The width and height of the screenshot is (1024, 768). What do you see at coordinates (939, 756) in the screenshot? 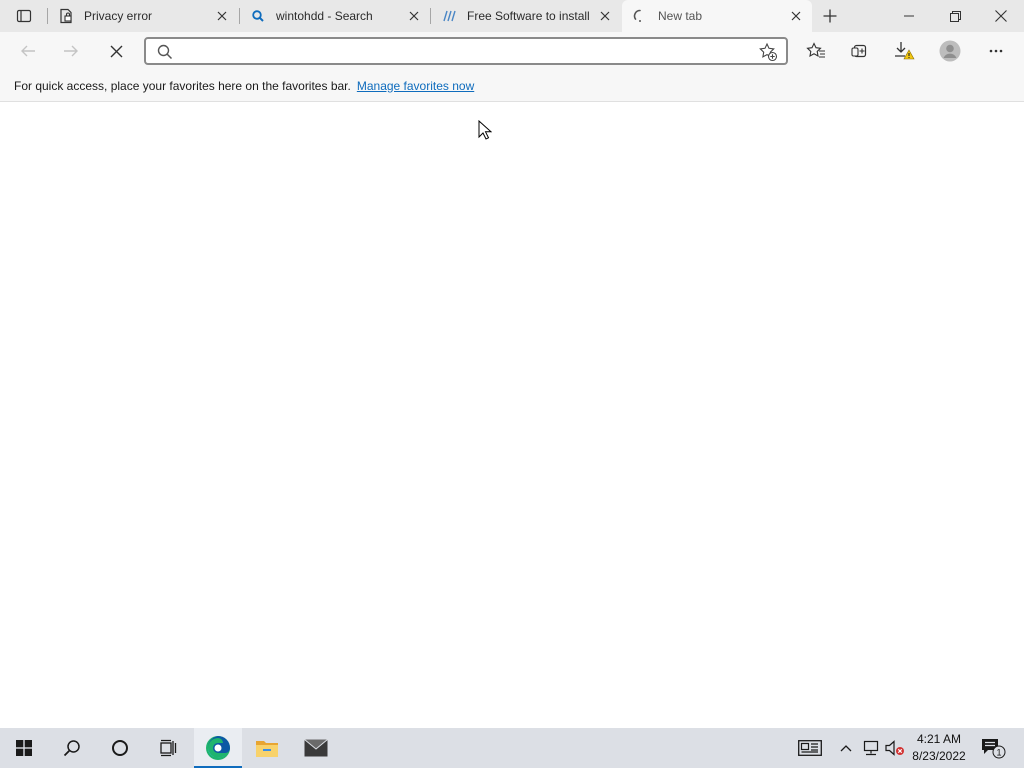
I see `clock-date: 8/23/2022` at bounding box center [939, 756].